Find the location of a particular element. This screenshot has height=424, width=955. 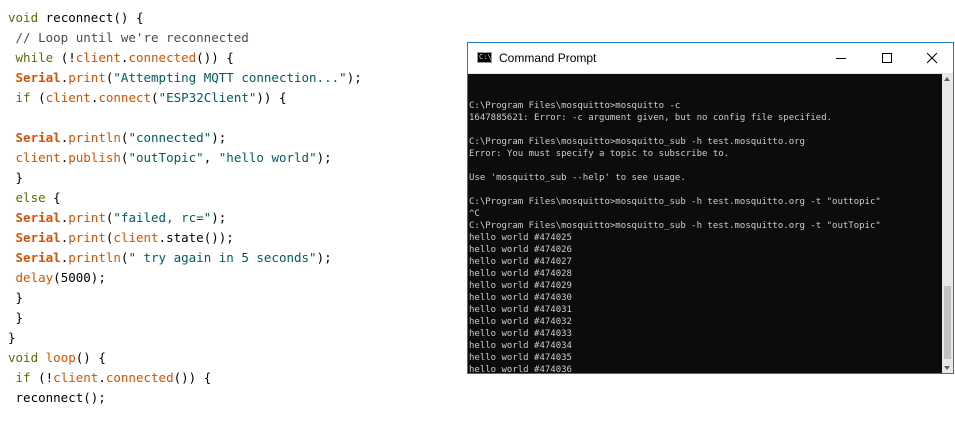

code-line: Serial.print("failed, rc="); is located at coordinates (117, 218).